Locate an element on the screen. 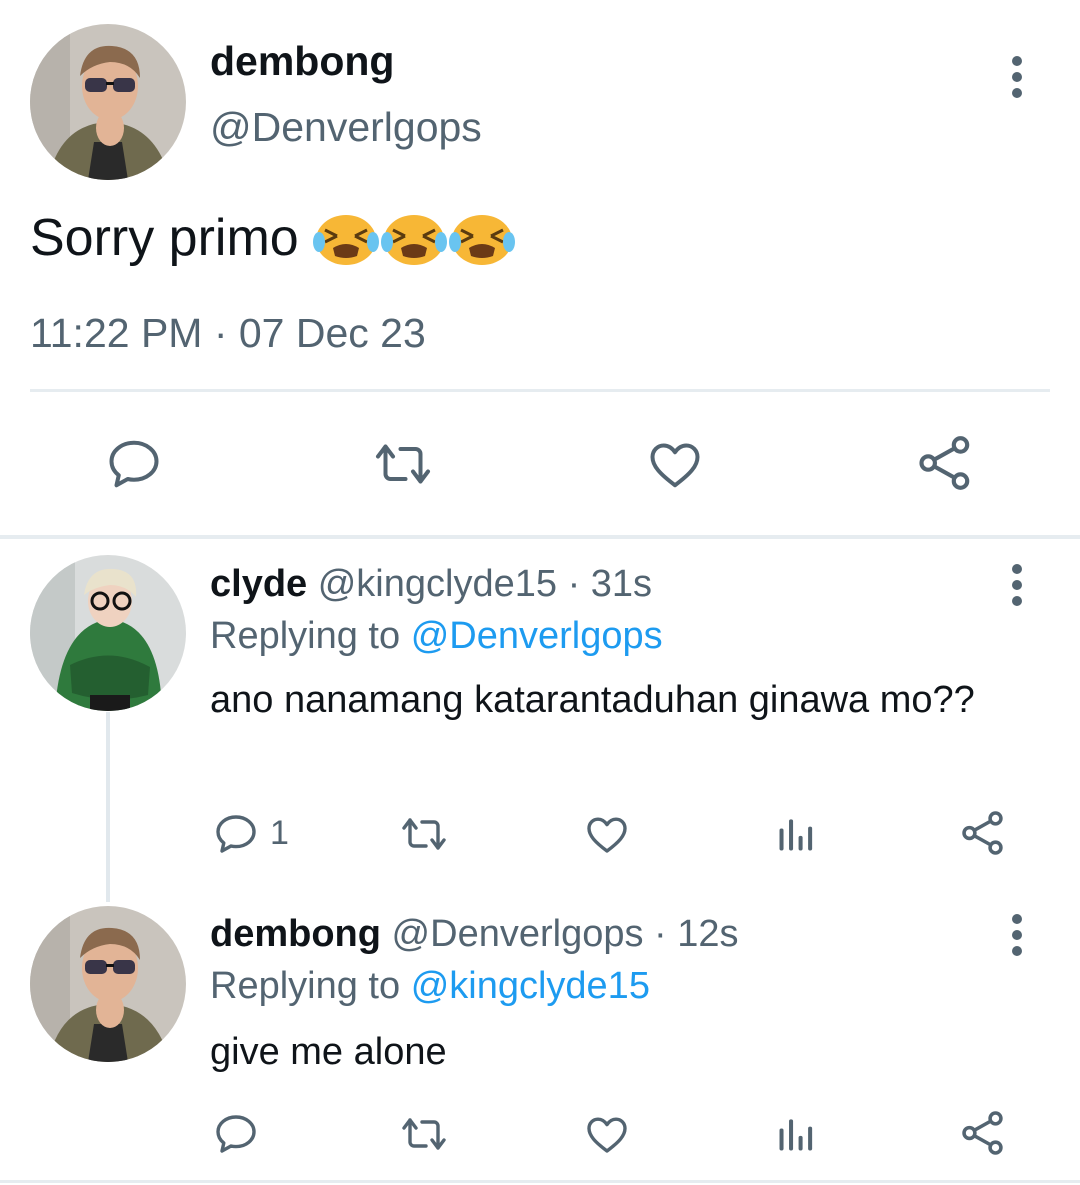 The image size is (1080, 1185). tweet-text: Sorry primo is located at coordinates (272, 238).